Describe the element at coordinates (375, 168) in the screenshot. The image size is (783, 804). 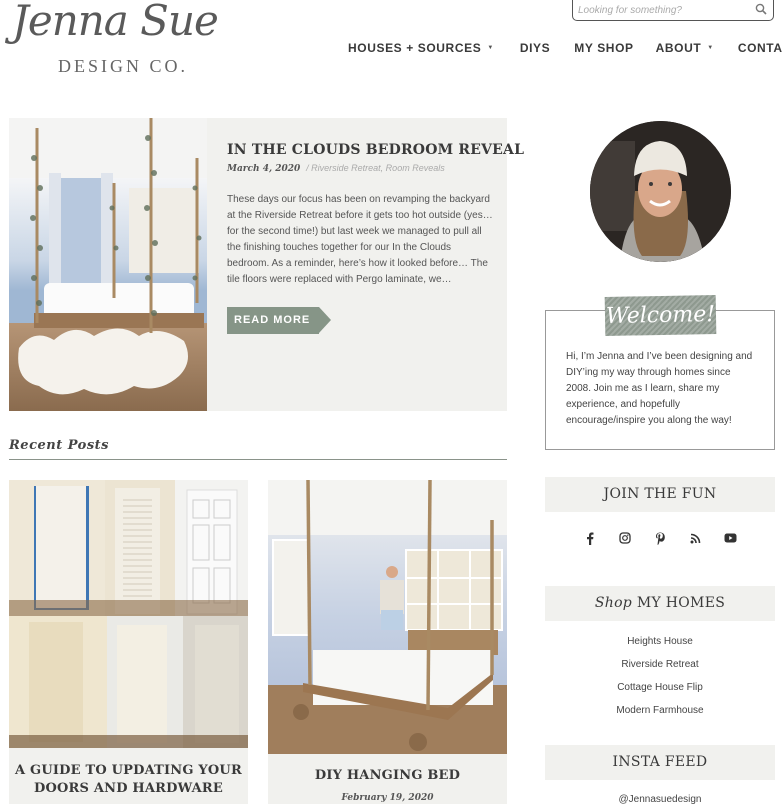
I see `post-categories: / Riverside Retreat, Room Reveals` at that location.